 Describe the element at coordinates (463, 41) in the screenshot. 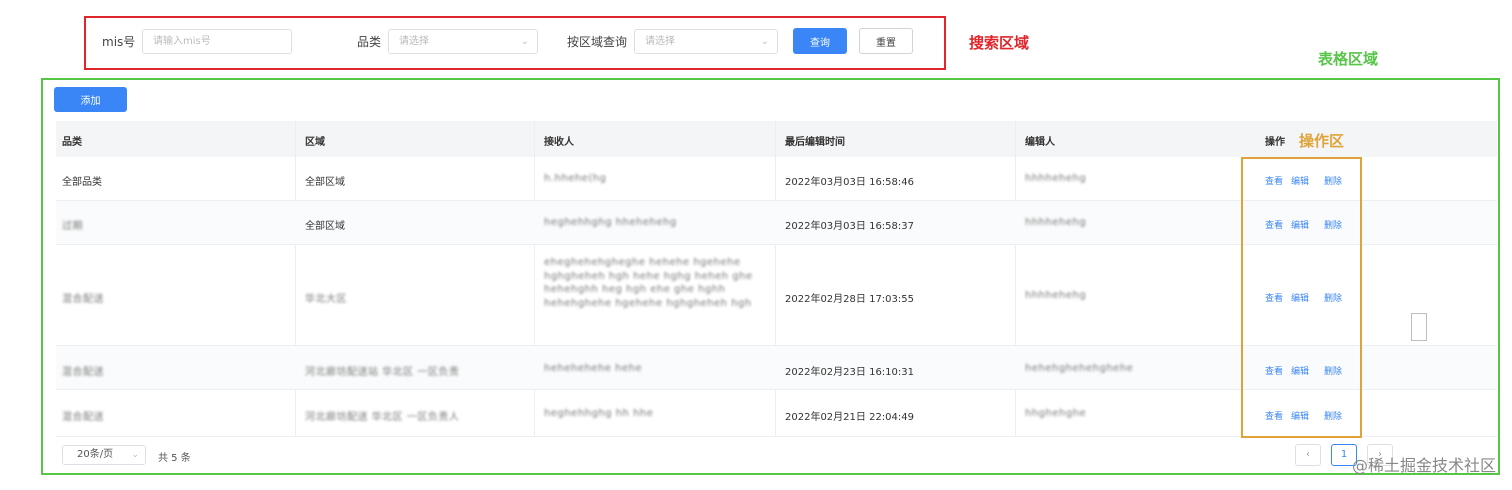

I see `category-select: 请选择 ⌄` at that location.